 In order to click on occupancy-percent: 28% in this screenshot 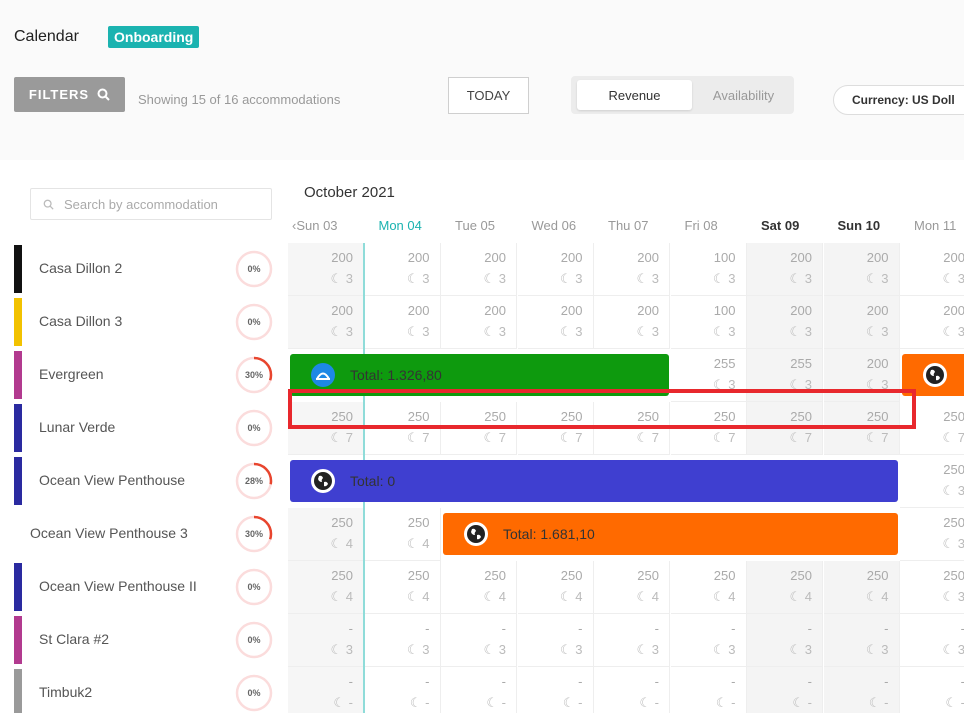, I will do `click(253, 481)`.